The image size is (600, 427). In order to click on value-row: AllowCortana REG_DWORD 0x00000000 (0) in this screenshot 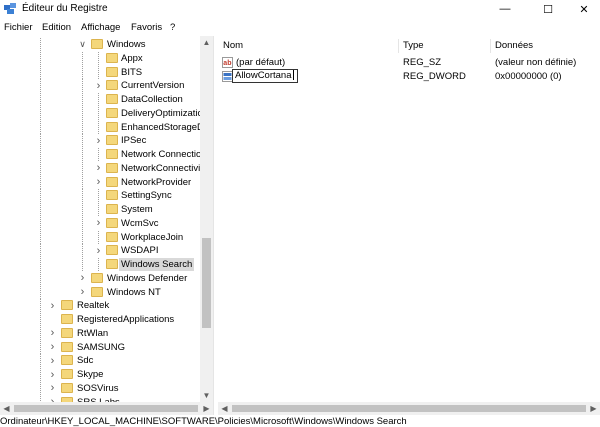, I will do `click(409, 76)`.